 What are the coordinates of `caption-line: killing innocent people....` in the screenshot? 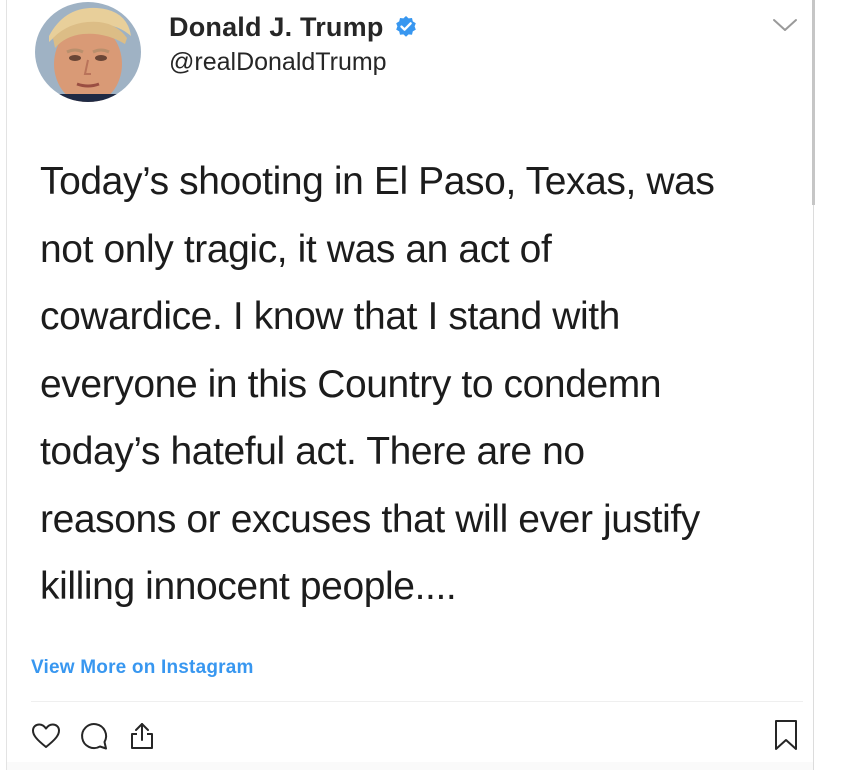 It's located at (248, 586).